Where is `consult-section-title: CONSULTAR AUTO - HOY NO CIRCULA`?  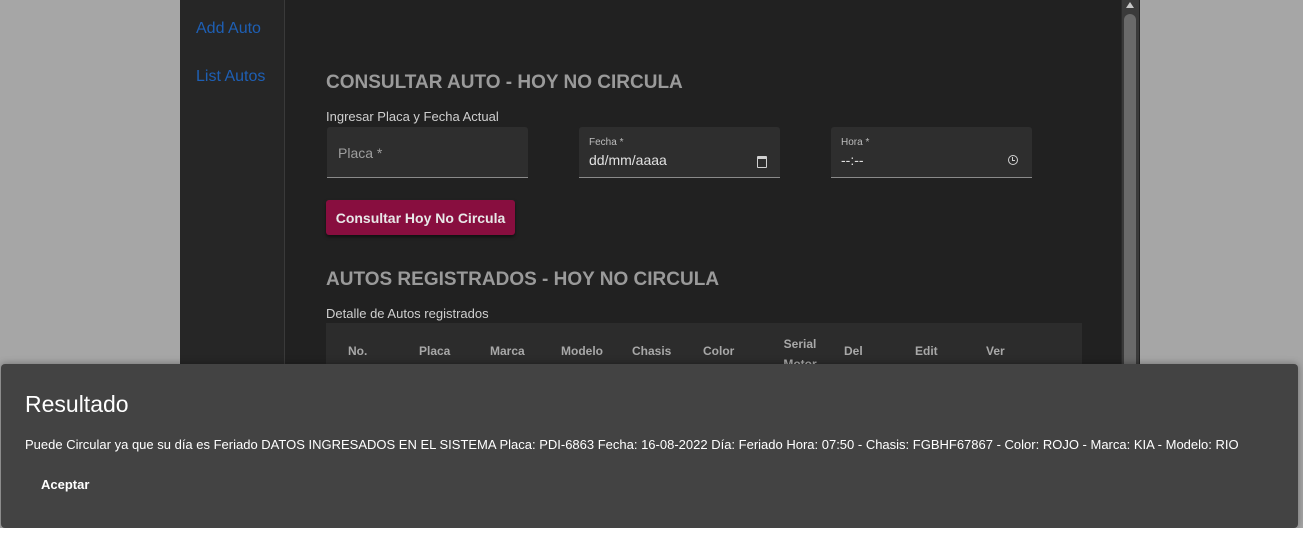
consult-section-title: CONSULTAR AUTO - HOY NO CIRCULA is located at coordinates (504, 82).